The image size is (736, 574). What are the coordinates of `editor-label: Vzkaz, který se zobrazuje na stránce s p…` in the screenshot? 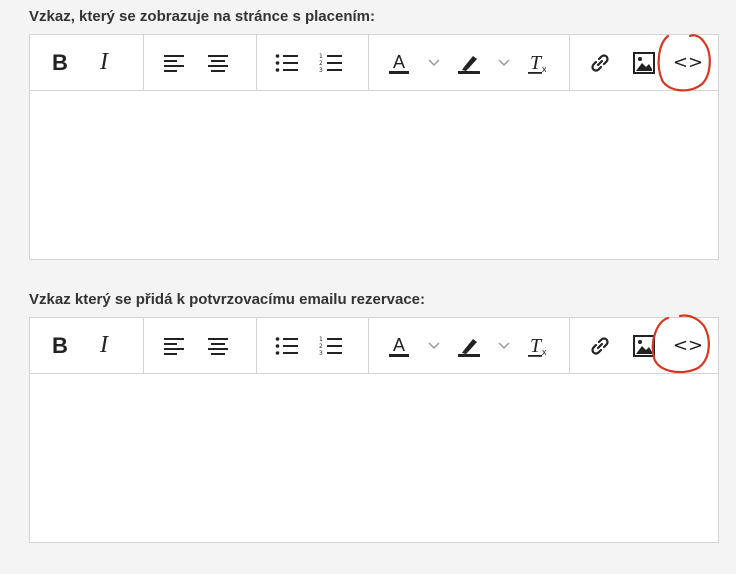 It's located at (202, 16).